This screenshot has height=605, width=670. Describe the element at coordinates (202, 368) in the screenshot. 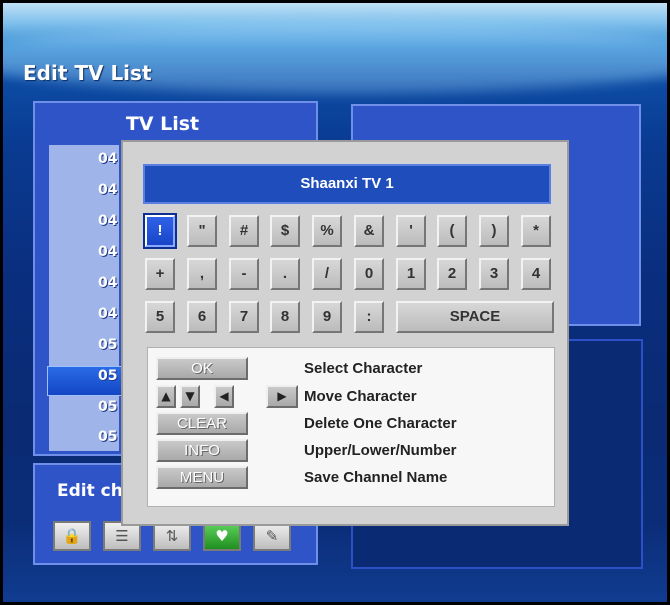

I see `ok-button: OK` at that location.